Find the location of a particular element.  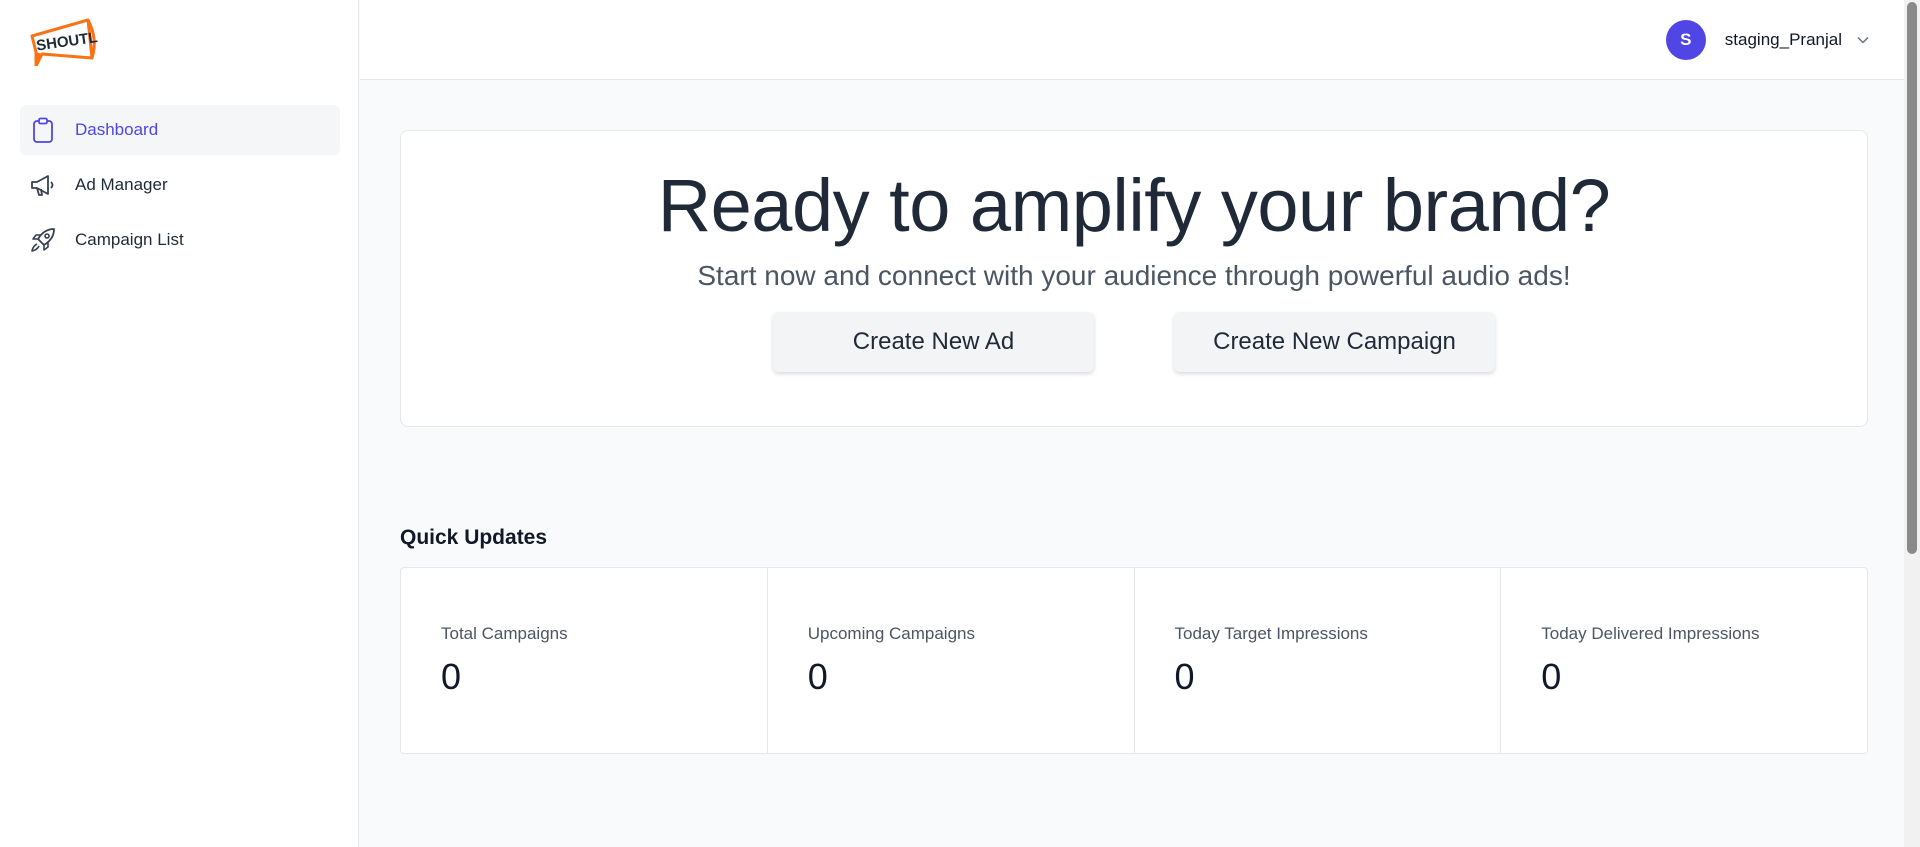

username: staging_Pranjal is located at coordinates (1783, 40).